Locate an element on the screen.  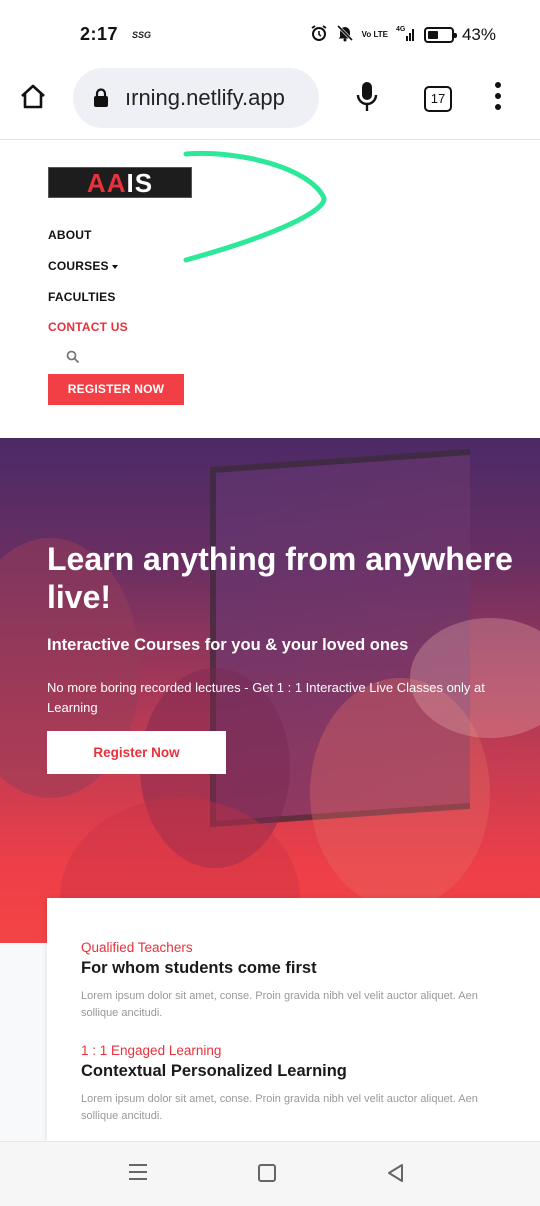
feature-tag: Qualified Teachers is located at coordinates (137, 947).